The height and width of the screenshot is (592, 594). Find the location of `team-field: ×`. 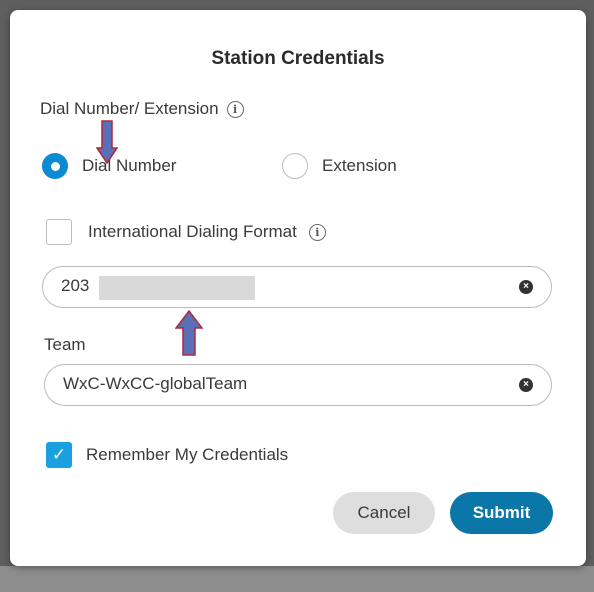

team-field: × is located at coordinates (298, 385).